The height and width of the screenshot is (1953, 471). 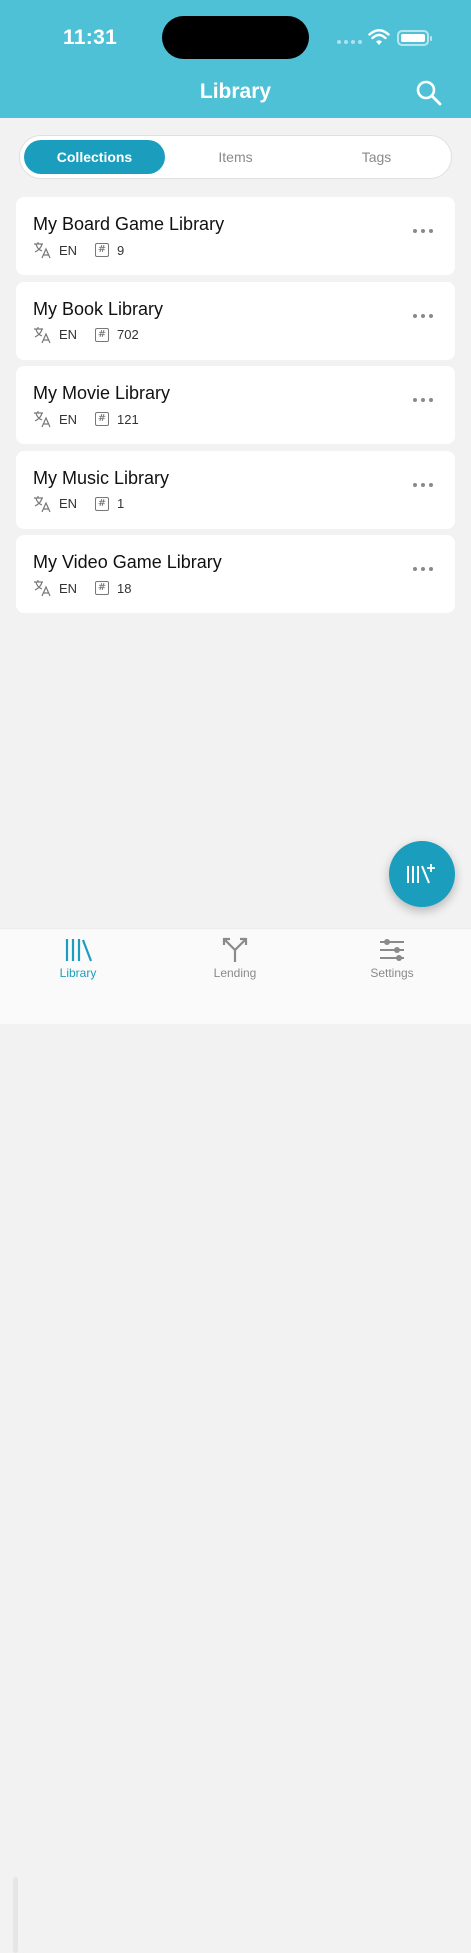 I want to click on collection-name: My Music Library, so click(x=101, y=477).